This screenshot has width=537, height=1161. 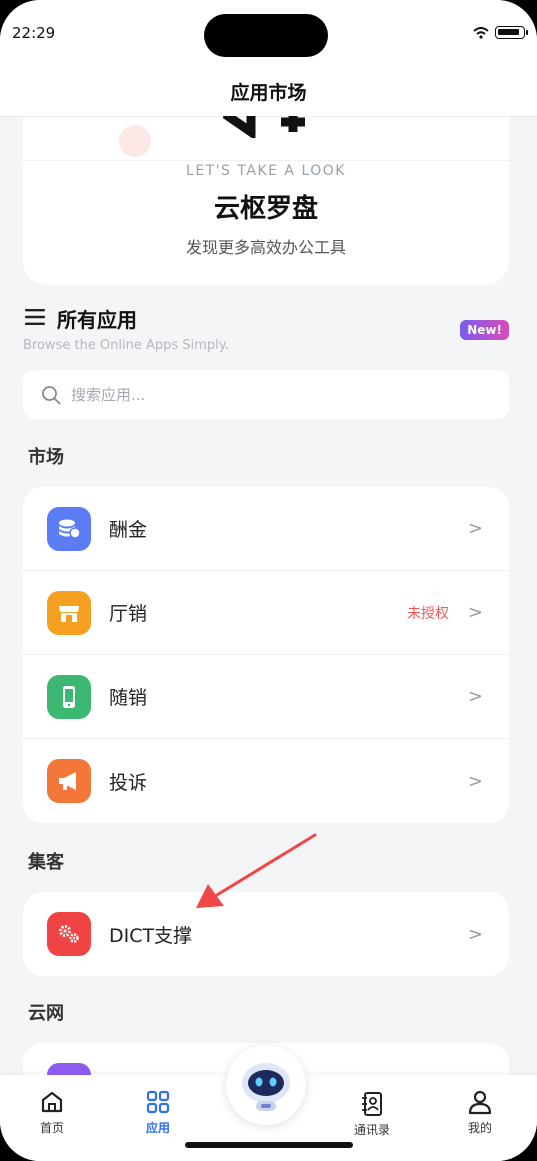 I want to click on annotation-arrow, so click(x=256, y=870).